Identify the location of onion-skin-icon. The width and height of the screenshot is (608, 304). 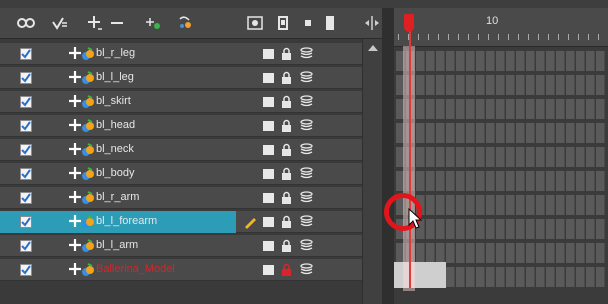
(26, 23).